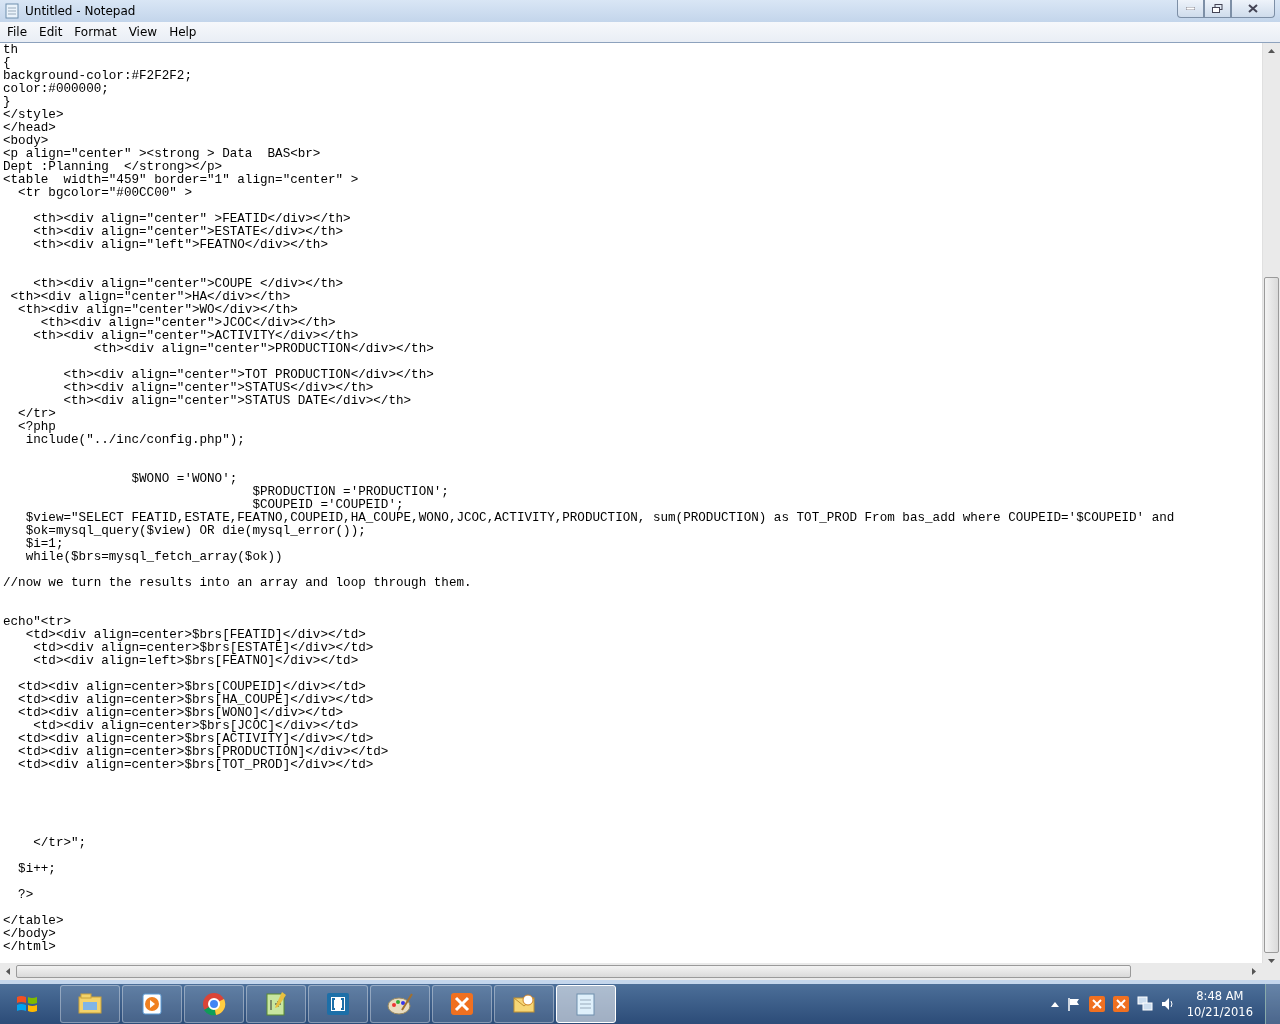  I want to click on code-line: color:#000000;, so click(56, 89).